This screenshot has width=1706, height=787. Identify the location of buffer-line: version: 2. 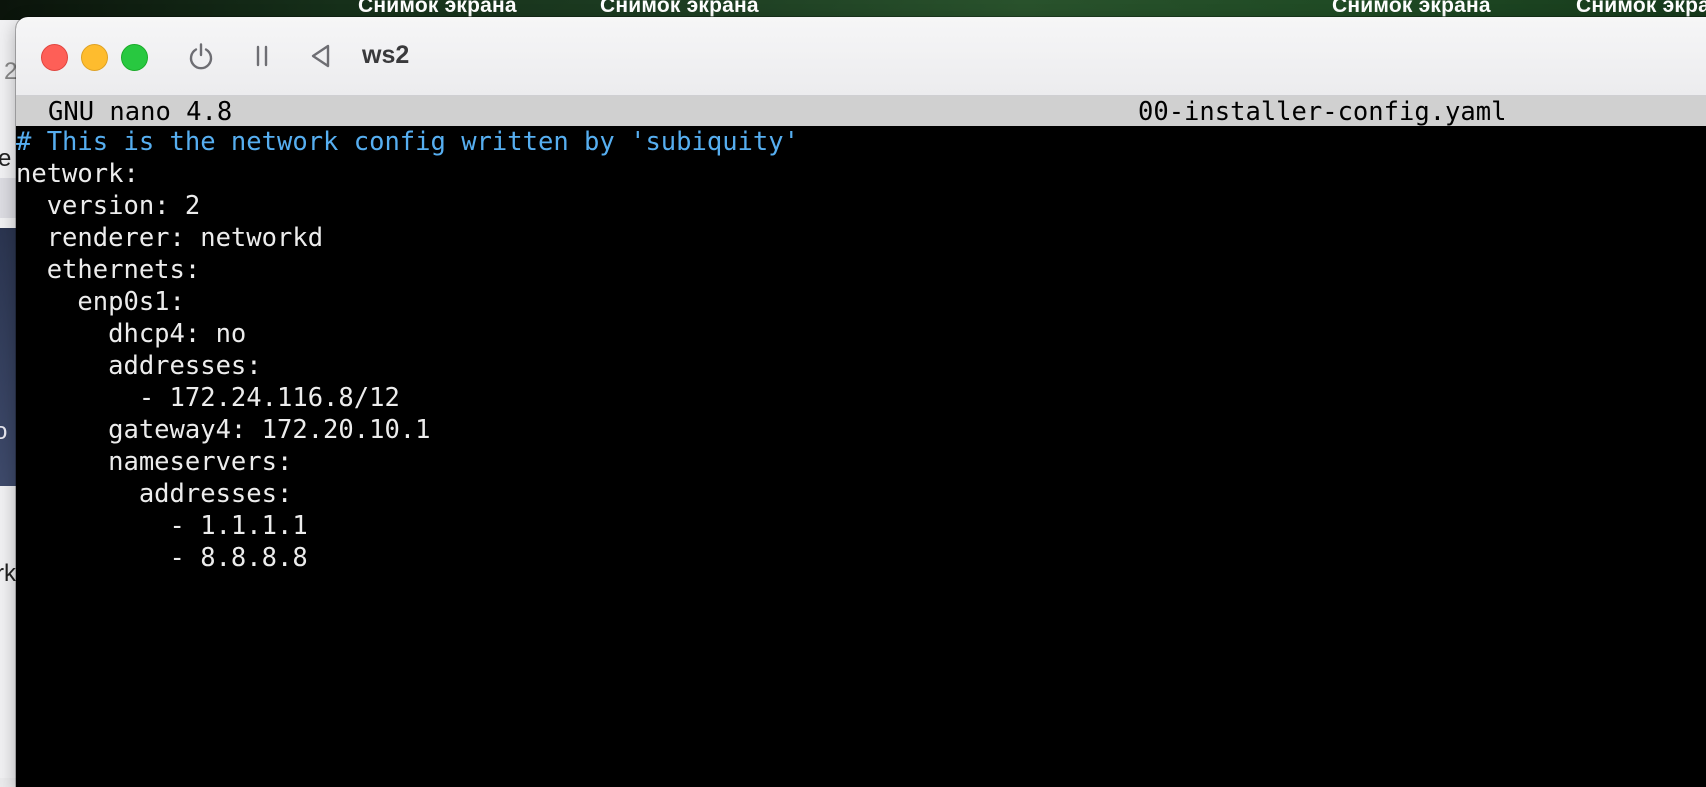
(861, 206).